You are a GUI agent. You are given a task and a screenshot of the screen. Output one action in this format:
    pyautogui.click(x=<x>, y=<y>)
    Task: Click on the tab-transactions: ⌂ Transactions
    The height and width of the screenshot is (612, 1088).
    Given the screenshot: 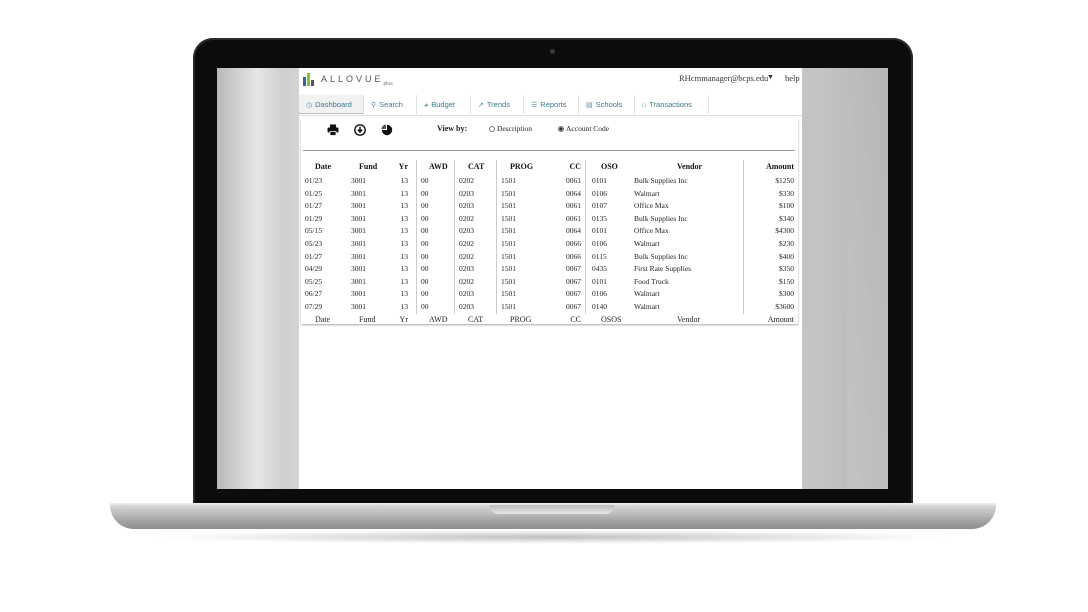 What is the action you would take?
    pyautogui.click(x=672, y=104)
    